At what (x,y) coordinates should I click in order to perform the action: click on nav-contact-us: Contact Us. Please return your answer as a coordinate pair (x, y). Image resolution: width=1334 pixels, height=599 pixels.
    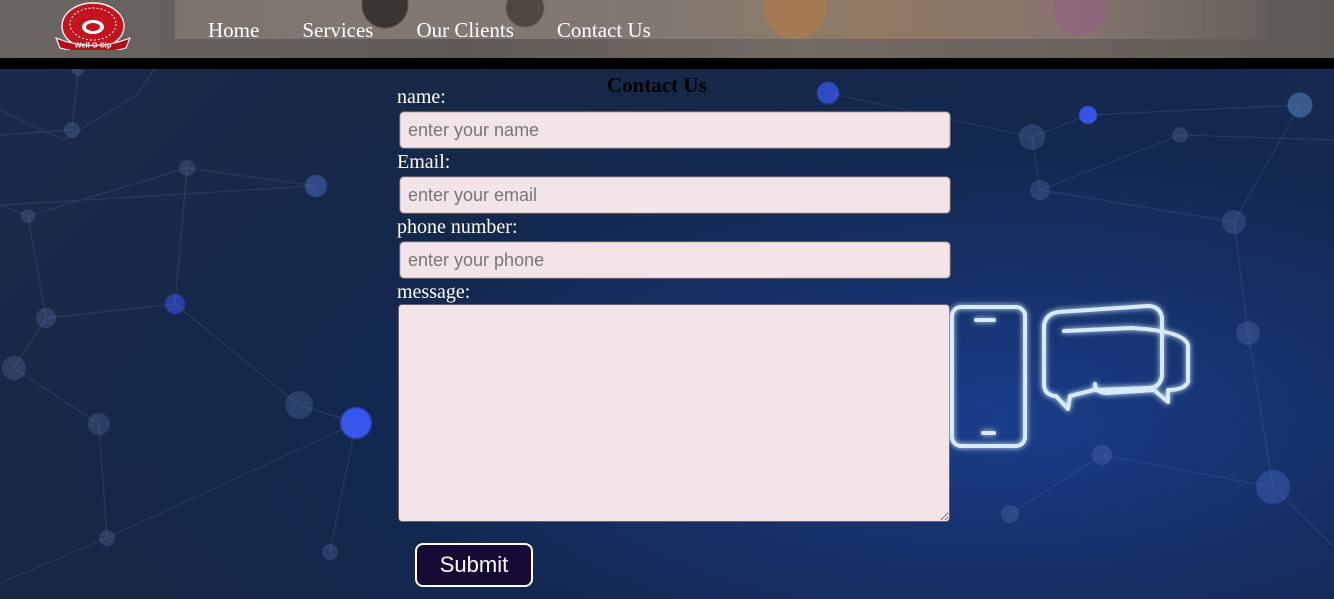
    Looking at the image, I should click on (604, 30).